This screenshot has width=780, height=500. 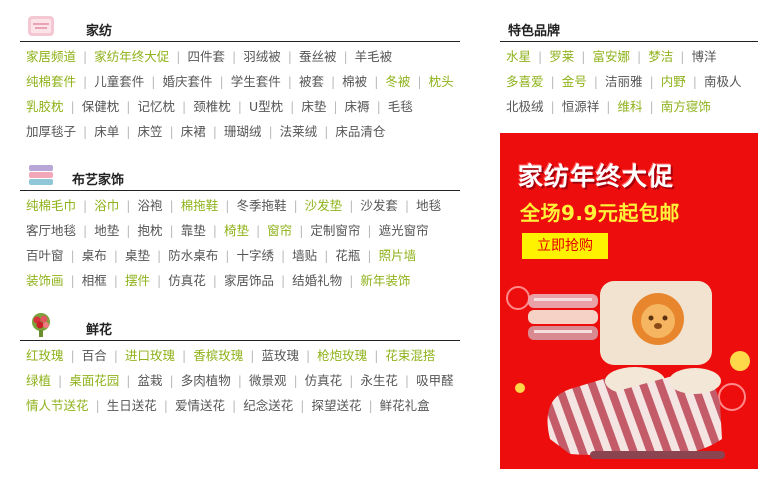 What do you see at coordinates (268, 380) in the screenshot?
I see `category-link: 微景观` at bounding box center [268, 380].